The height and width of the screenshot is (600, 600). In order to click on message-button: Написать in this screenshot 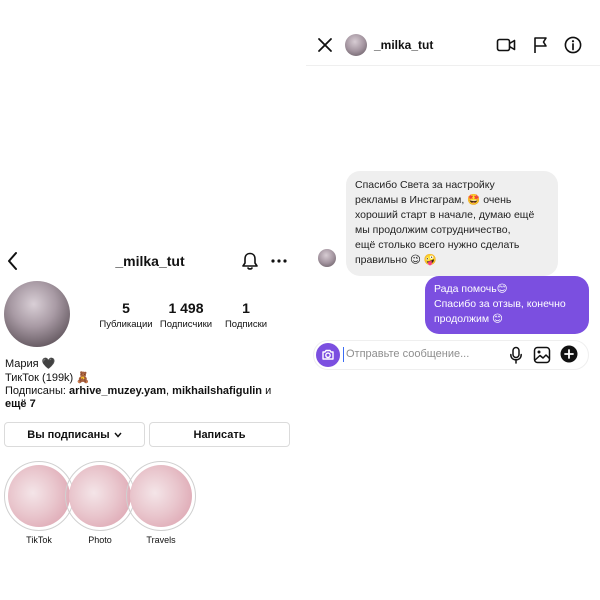, I will do `click(219, 434)`.